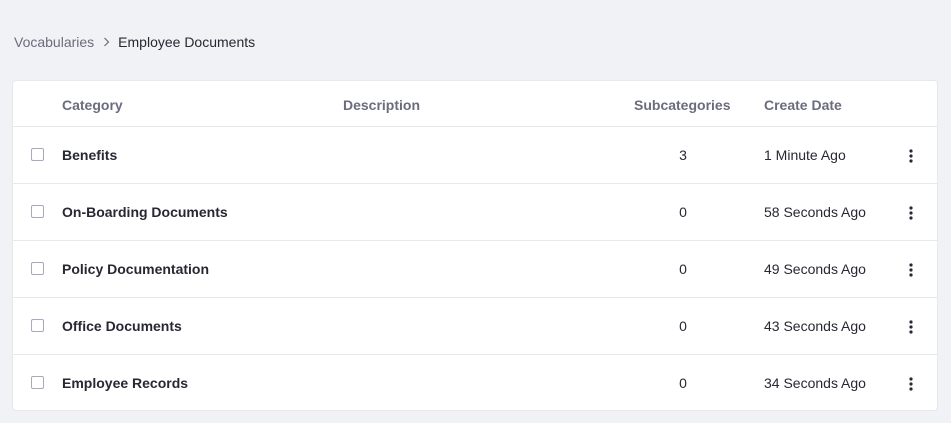 The width and height of the screenshot is (951, 423). Describe the element at coordinates (89, 155) in the screenshot. I see `category-name: Benefits` at that location.